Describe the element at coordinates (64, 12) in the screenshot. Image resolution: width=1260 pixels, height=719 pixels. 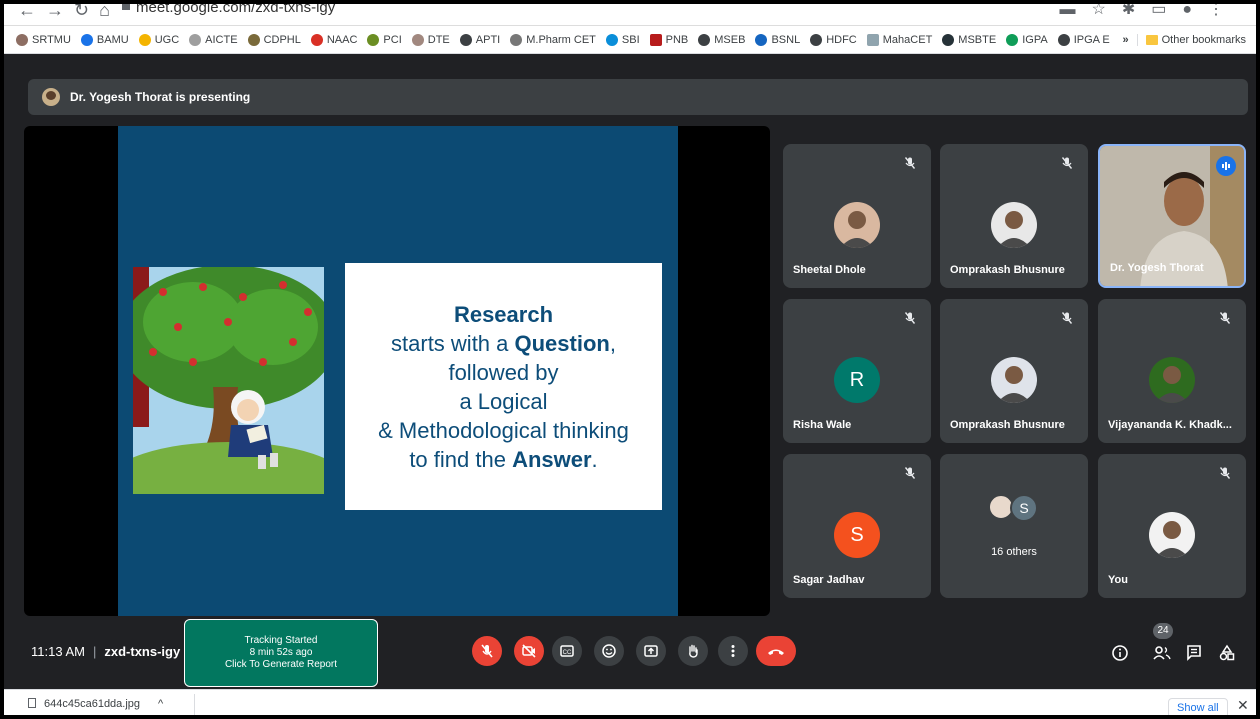
I see `browser-nav-icons: ← → ↻ ⌂` at that location.